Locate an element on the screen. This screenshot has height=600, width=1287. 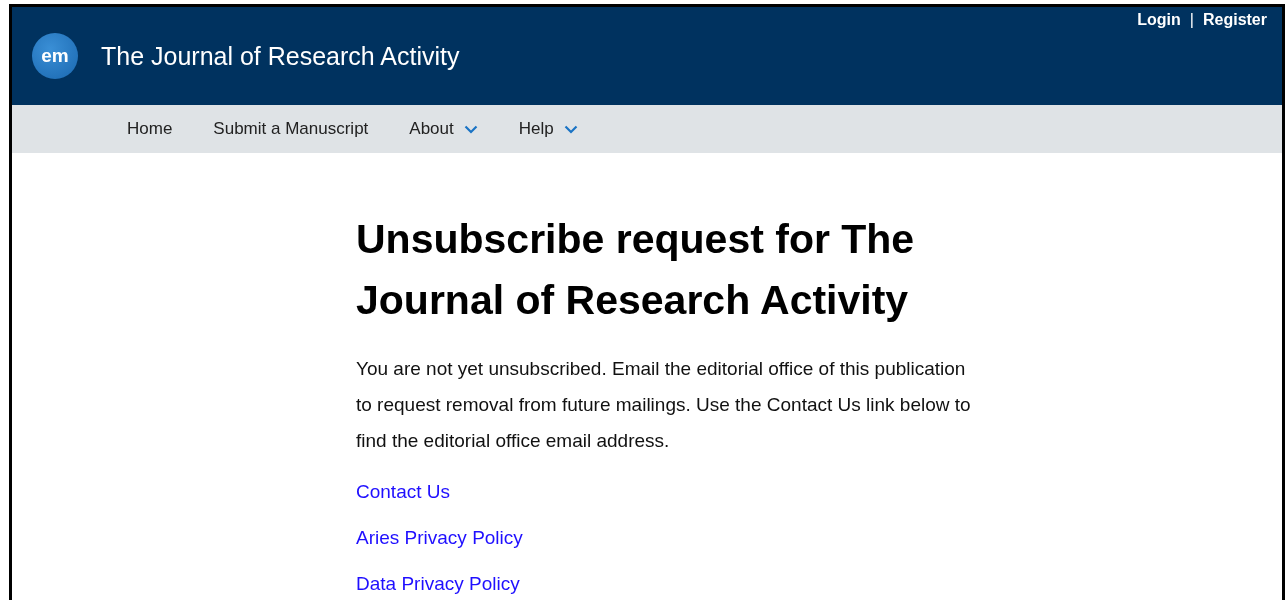
nav-menu: Help is located at coordinates (548, 129).